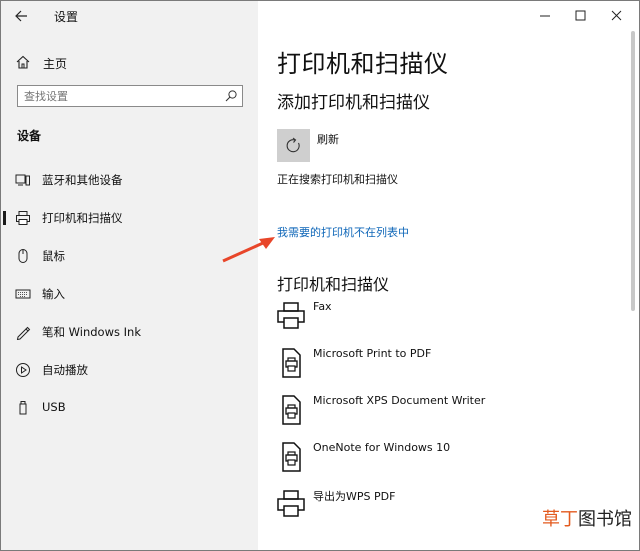 Image resolution: width=640 pixels, height=551 pixels. Describe the element at coordinates (372, 353) in the screenshot. I see `device-name: Microsoft Print to PDF` at that location.